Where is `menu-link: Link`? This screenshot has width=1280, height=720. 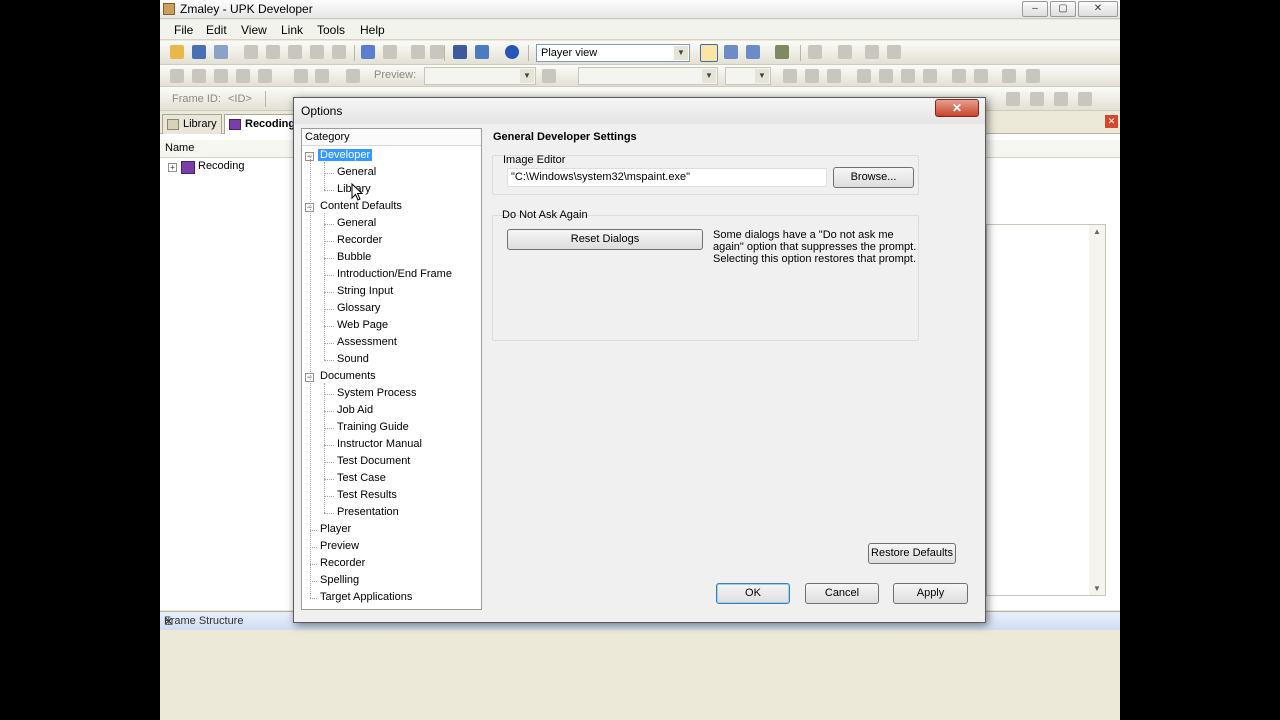 menu-link: Link is located at coordinates (292, 30).